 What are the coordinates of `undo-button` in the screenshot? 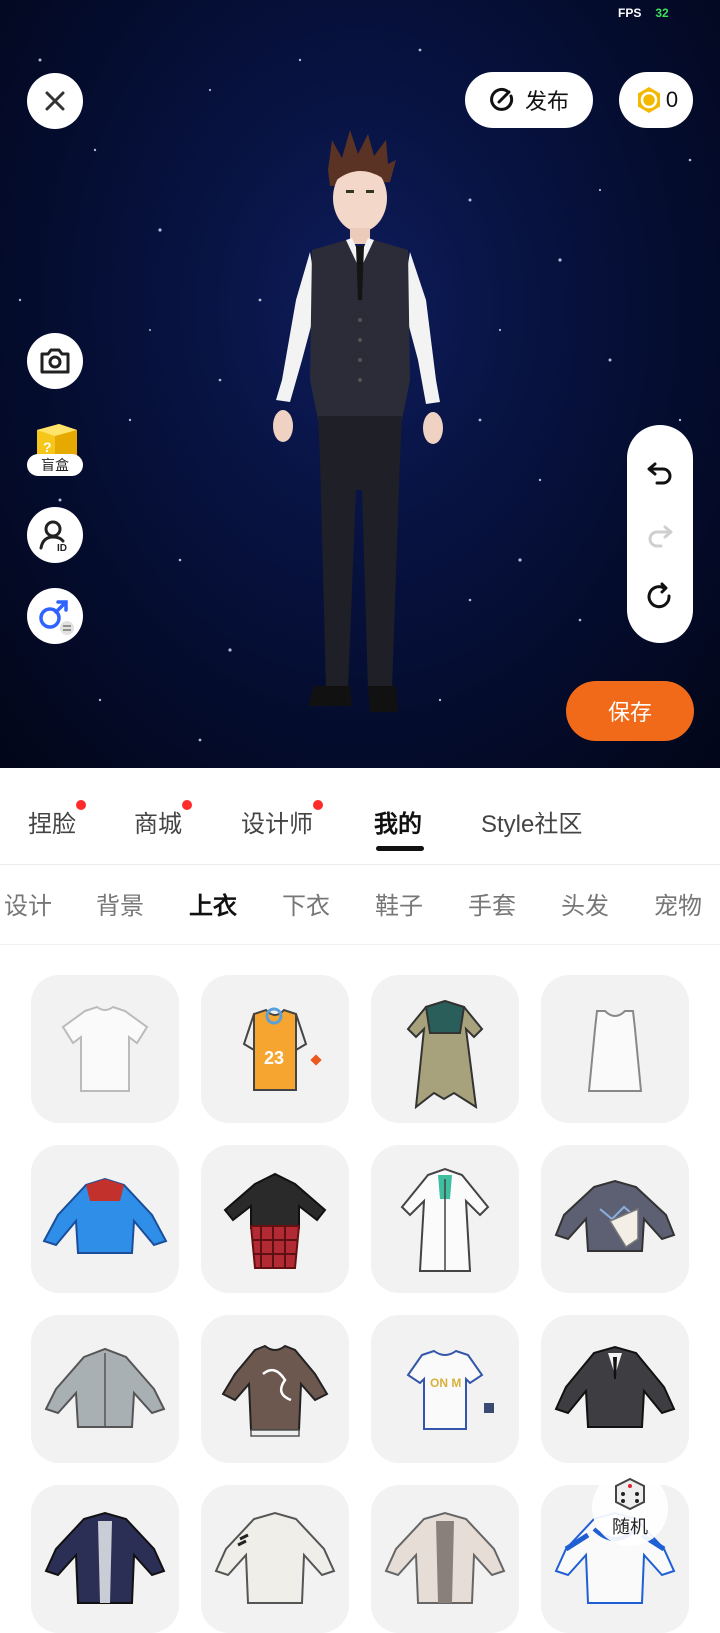 It's located at (660, 471).